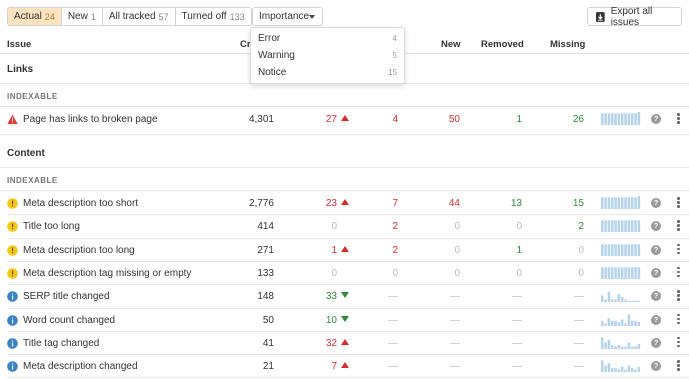  Describe the element at coordinates (331, 119) in the screenshot. I see `change-value: 27` at that location.